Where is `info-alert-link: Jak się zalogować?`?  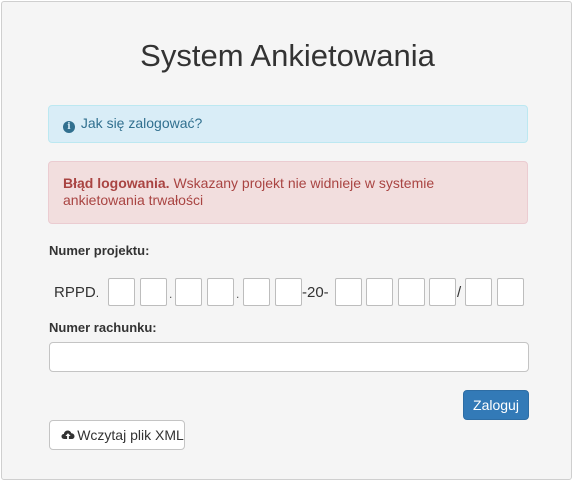
info-alert-link: Jak się zalogować? is located at coordinates (141, 123).